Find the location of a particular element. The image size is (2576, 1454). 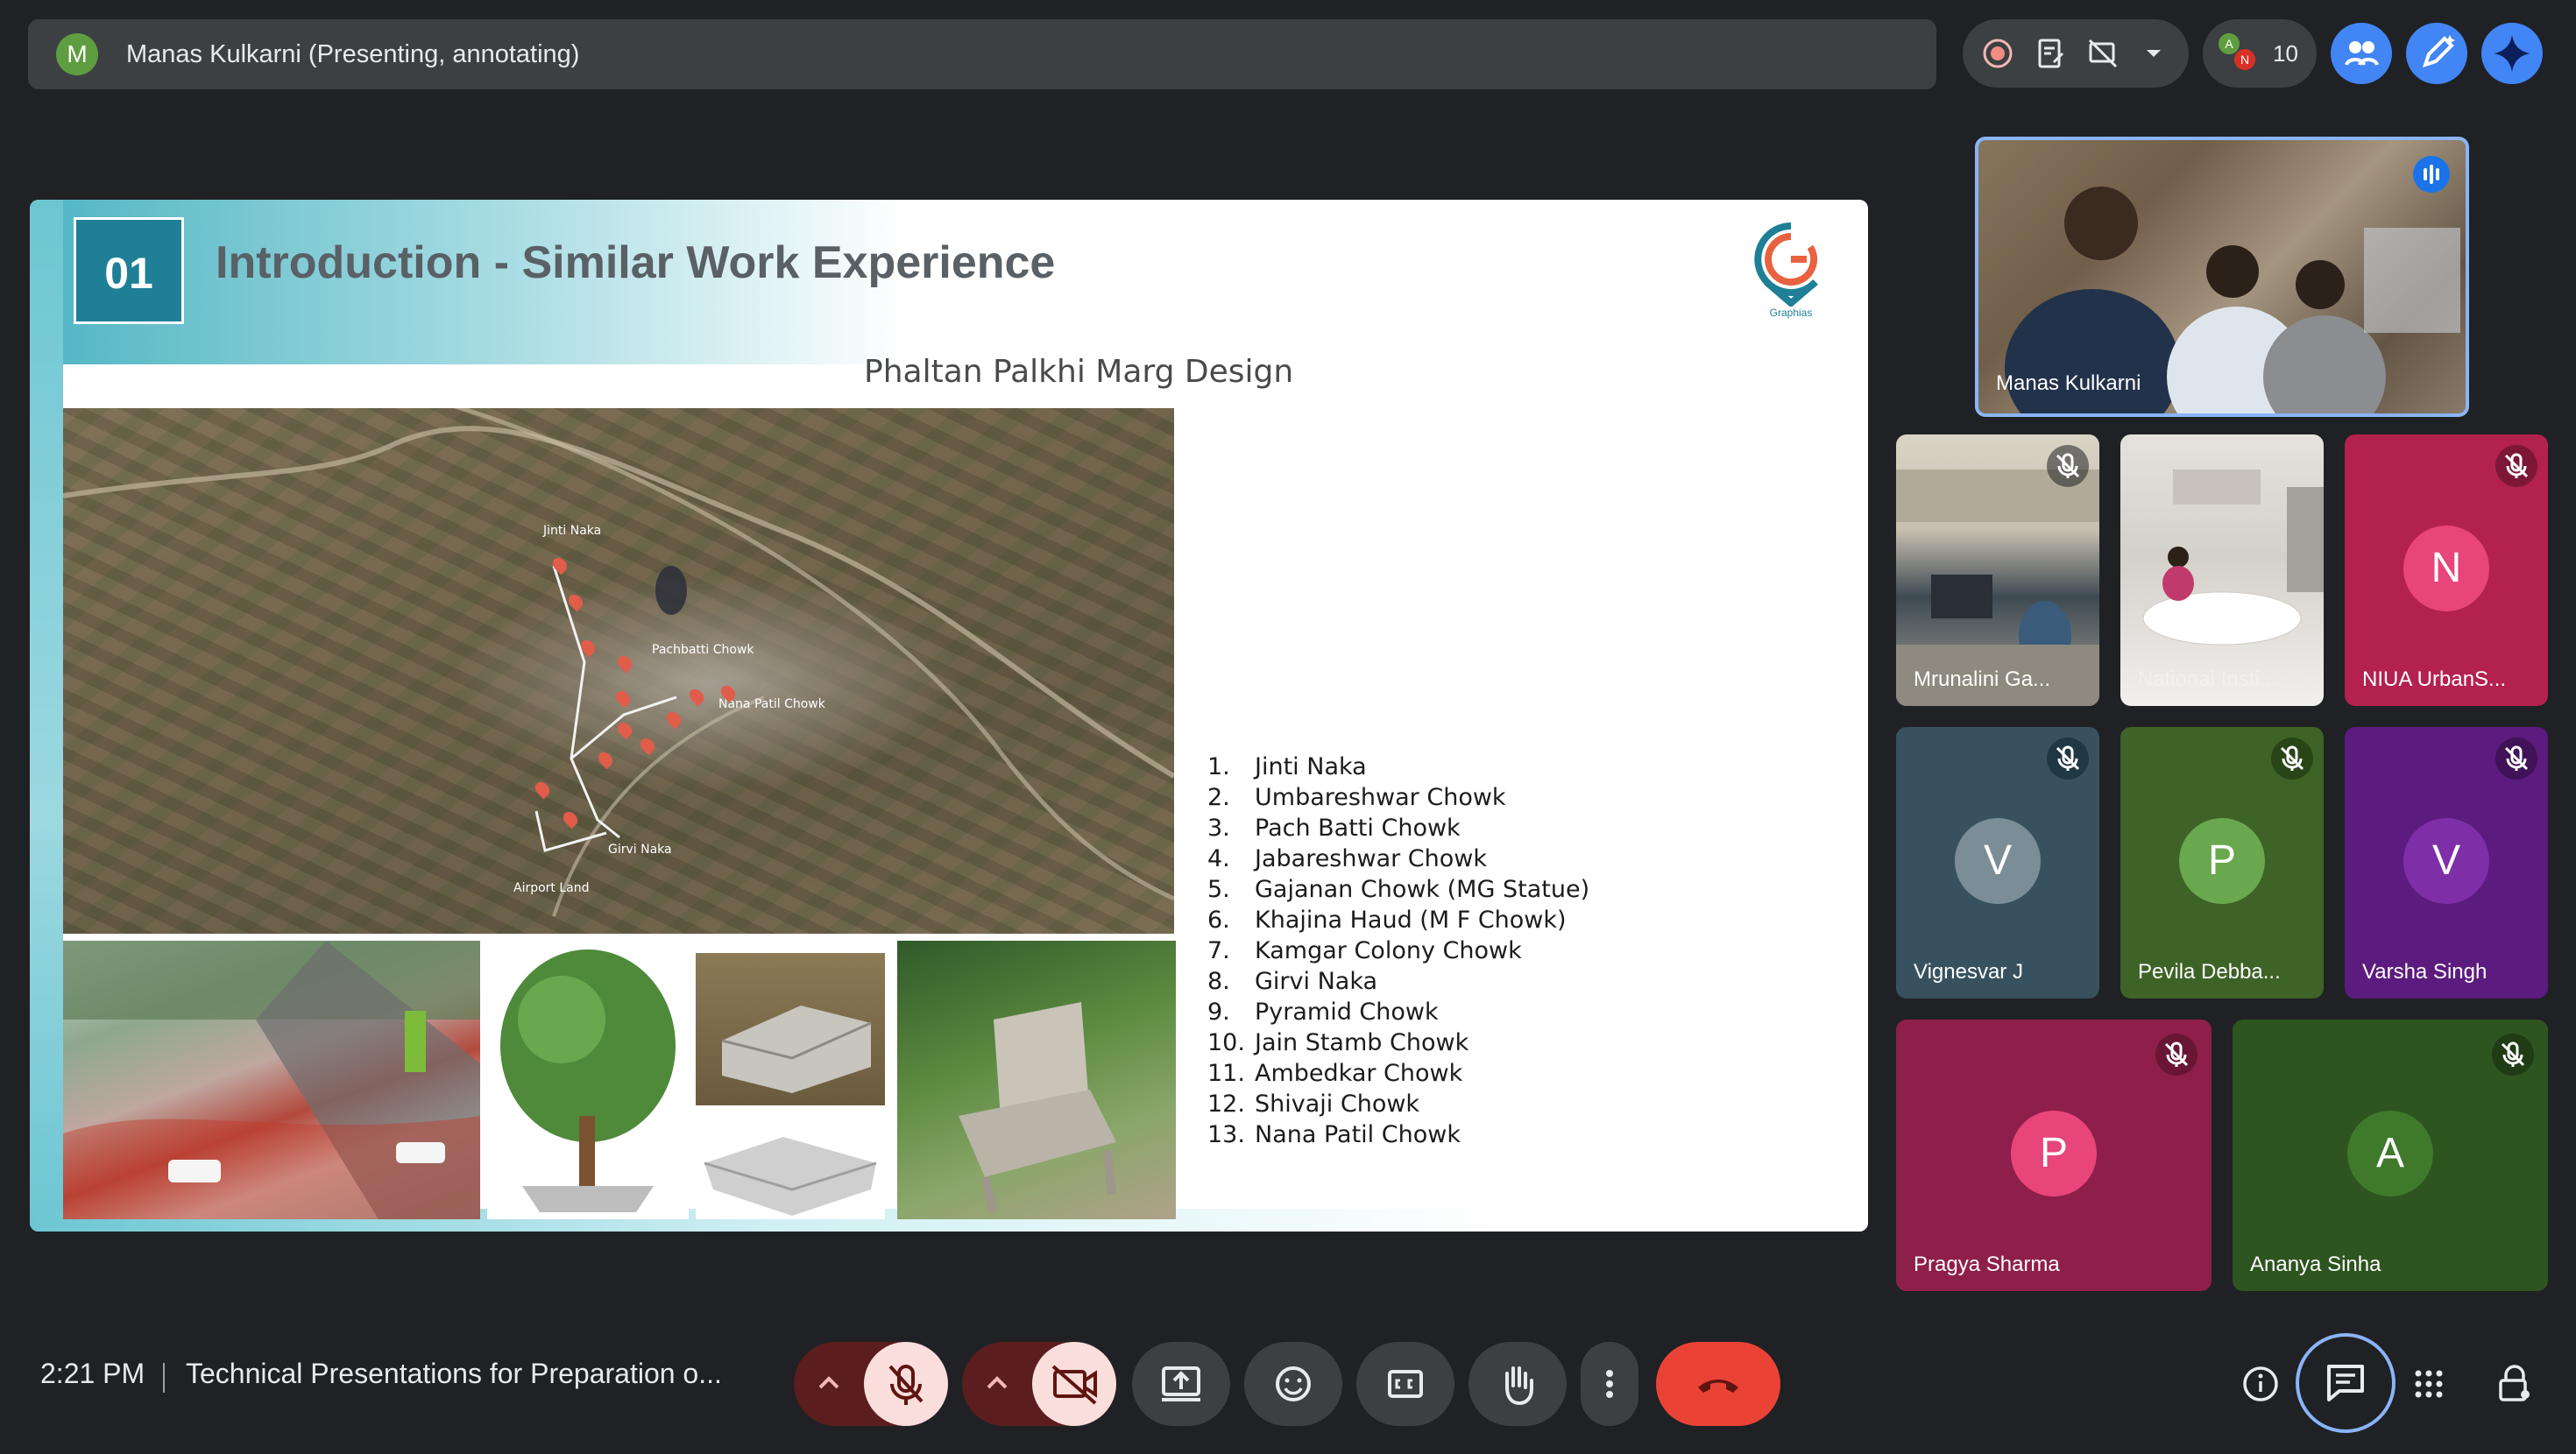

participant-tile: A Ananya Sinha is located at coordinates (2390, 1155).